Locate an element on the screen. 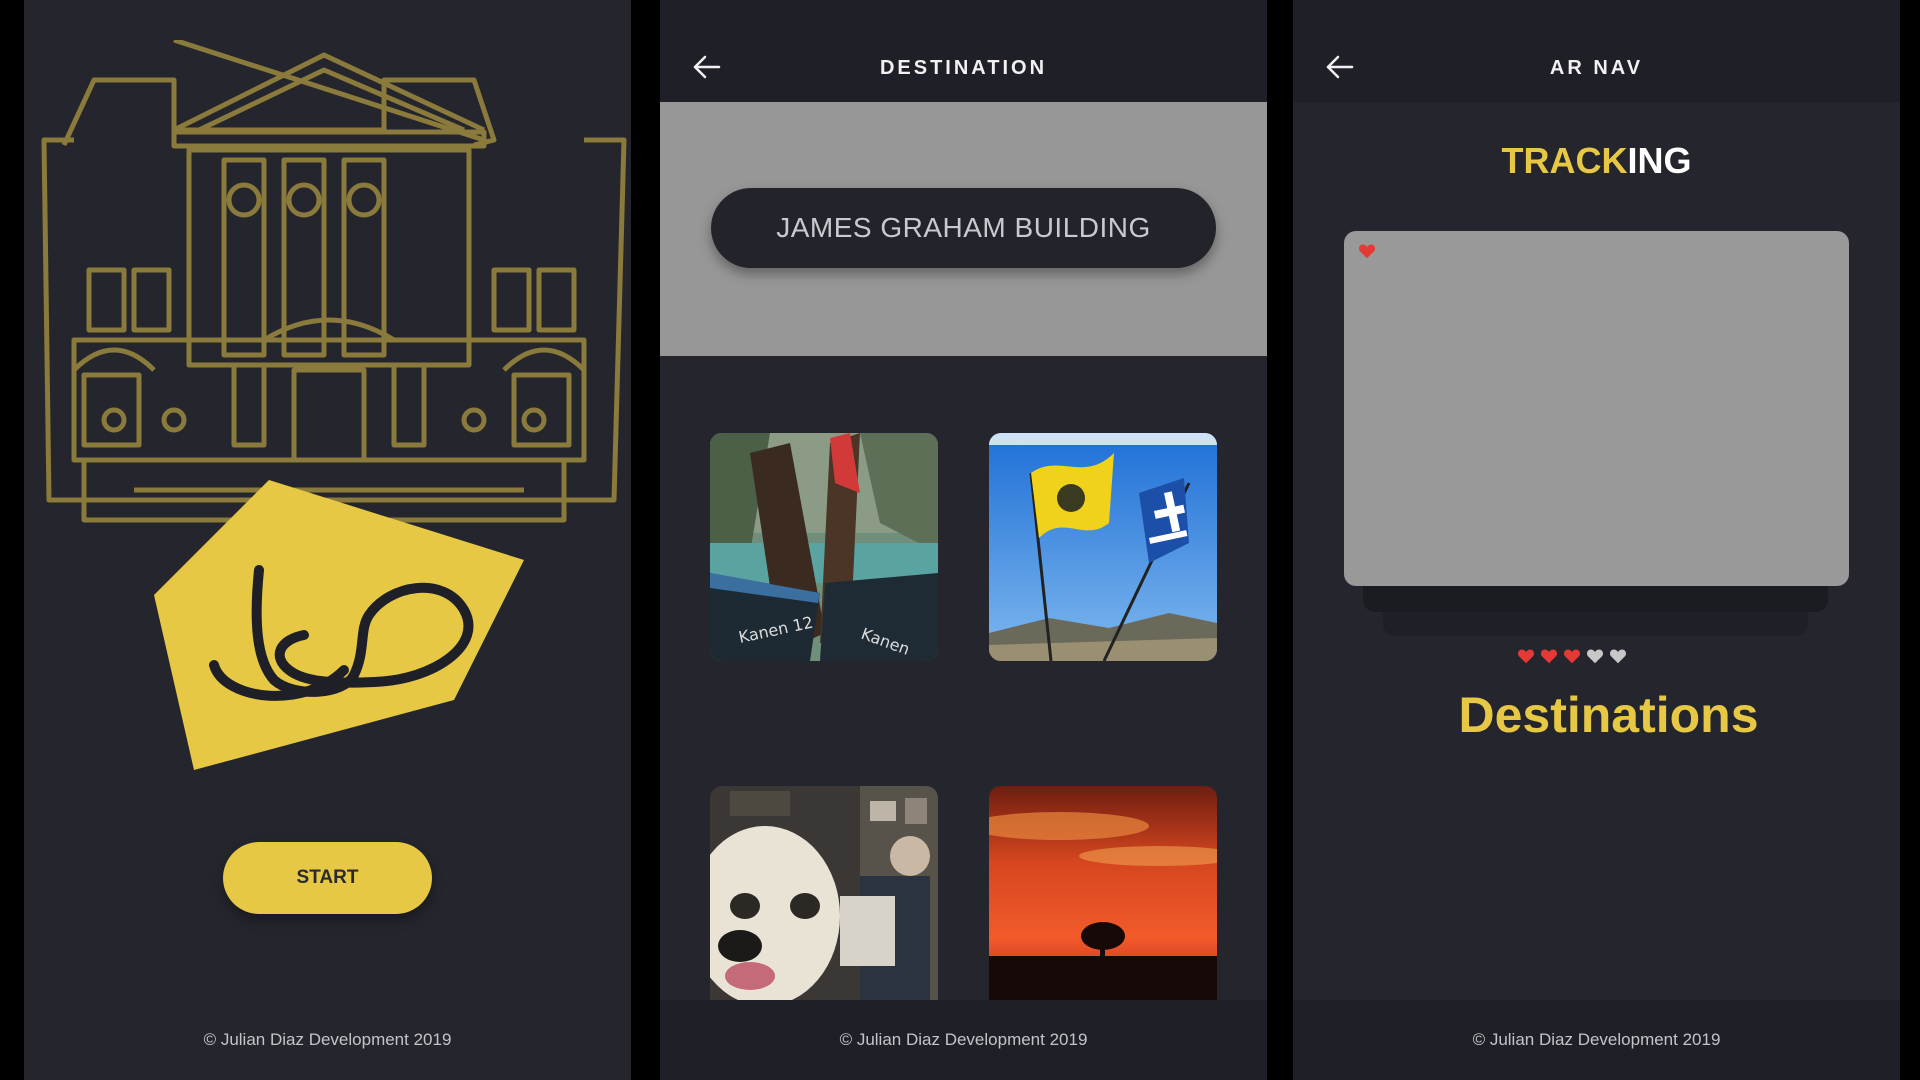 Image resolution: width=1920 pixels, height=1080 pixels. greek-flags-photo is located at coordinates (1103, 547).